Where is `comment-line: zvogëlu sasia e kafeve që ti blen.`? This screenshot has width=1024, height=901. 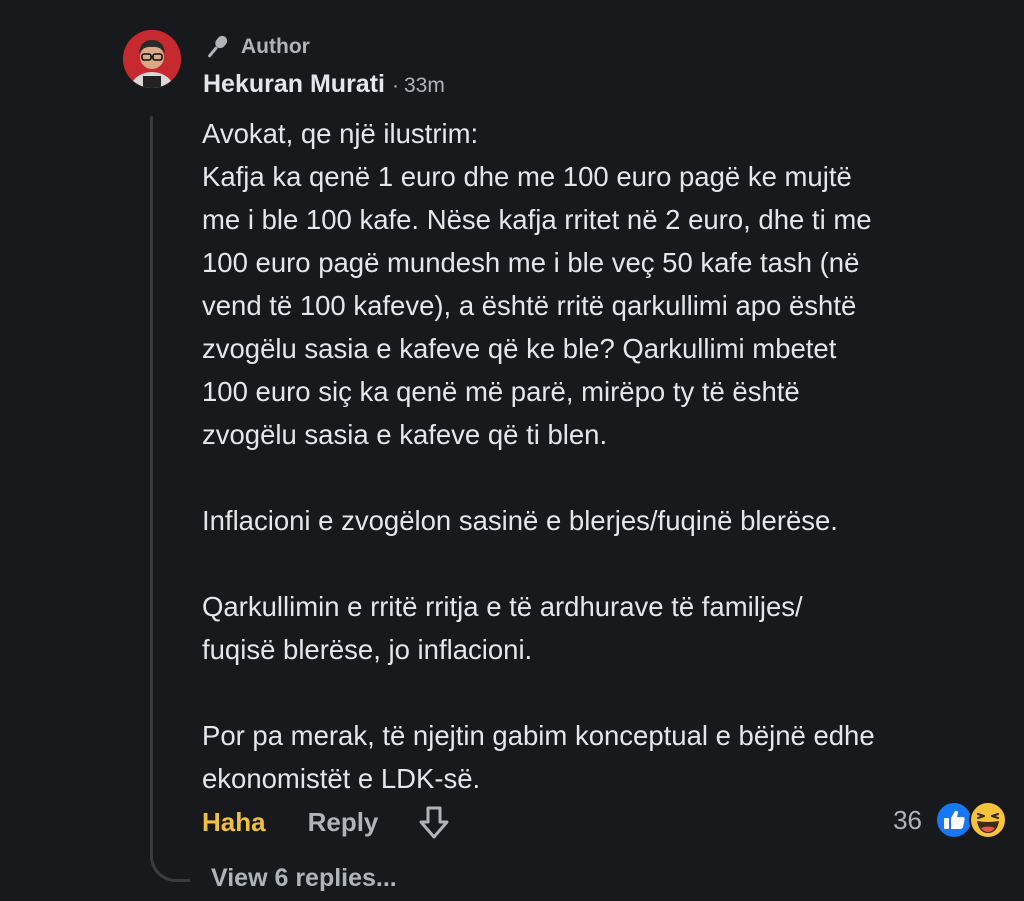
comment-line: zvogëlu sasia e kafeve që ti blen. is located at coordinates (405, 434).